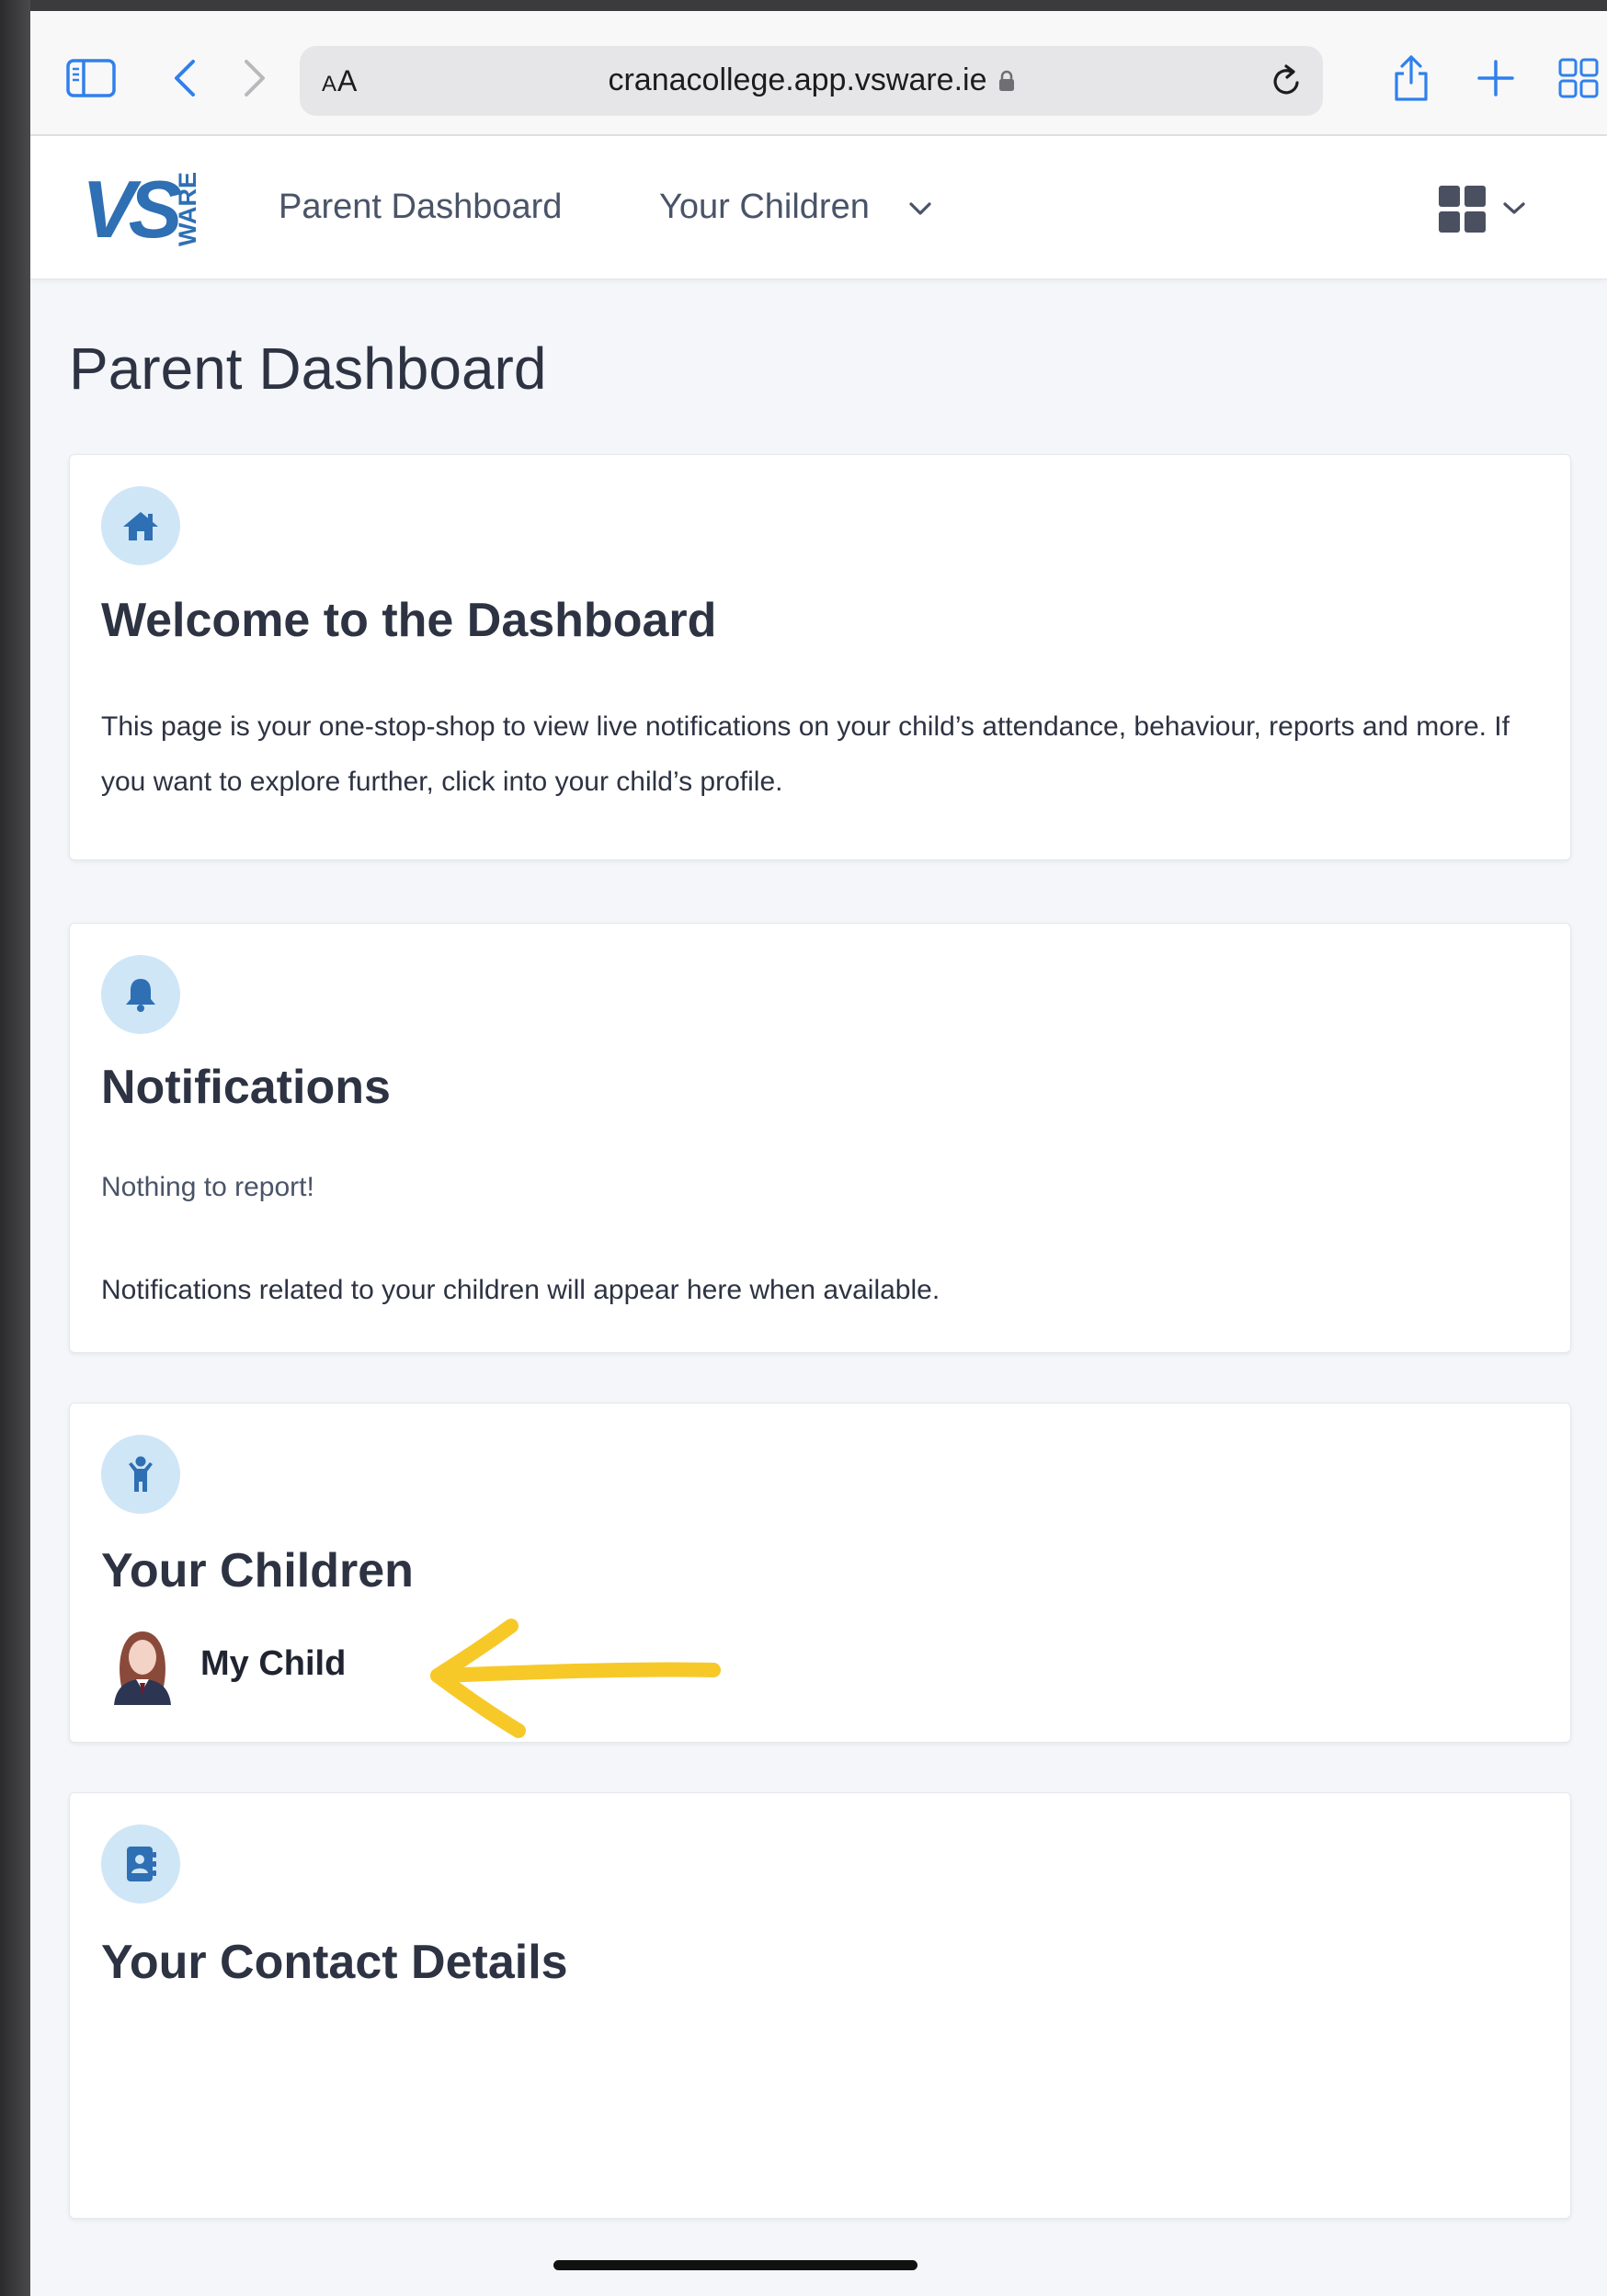 The height and width of the screenshot is (2296, 1607). Describe the element at coordinates (141, 526) in the screenshot. I see `home-icon` at that location.